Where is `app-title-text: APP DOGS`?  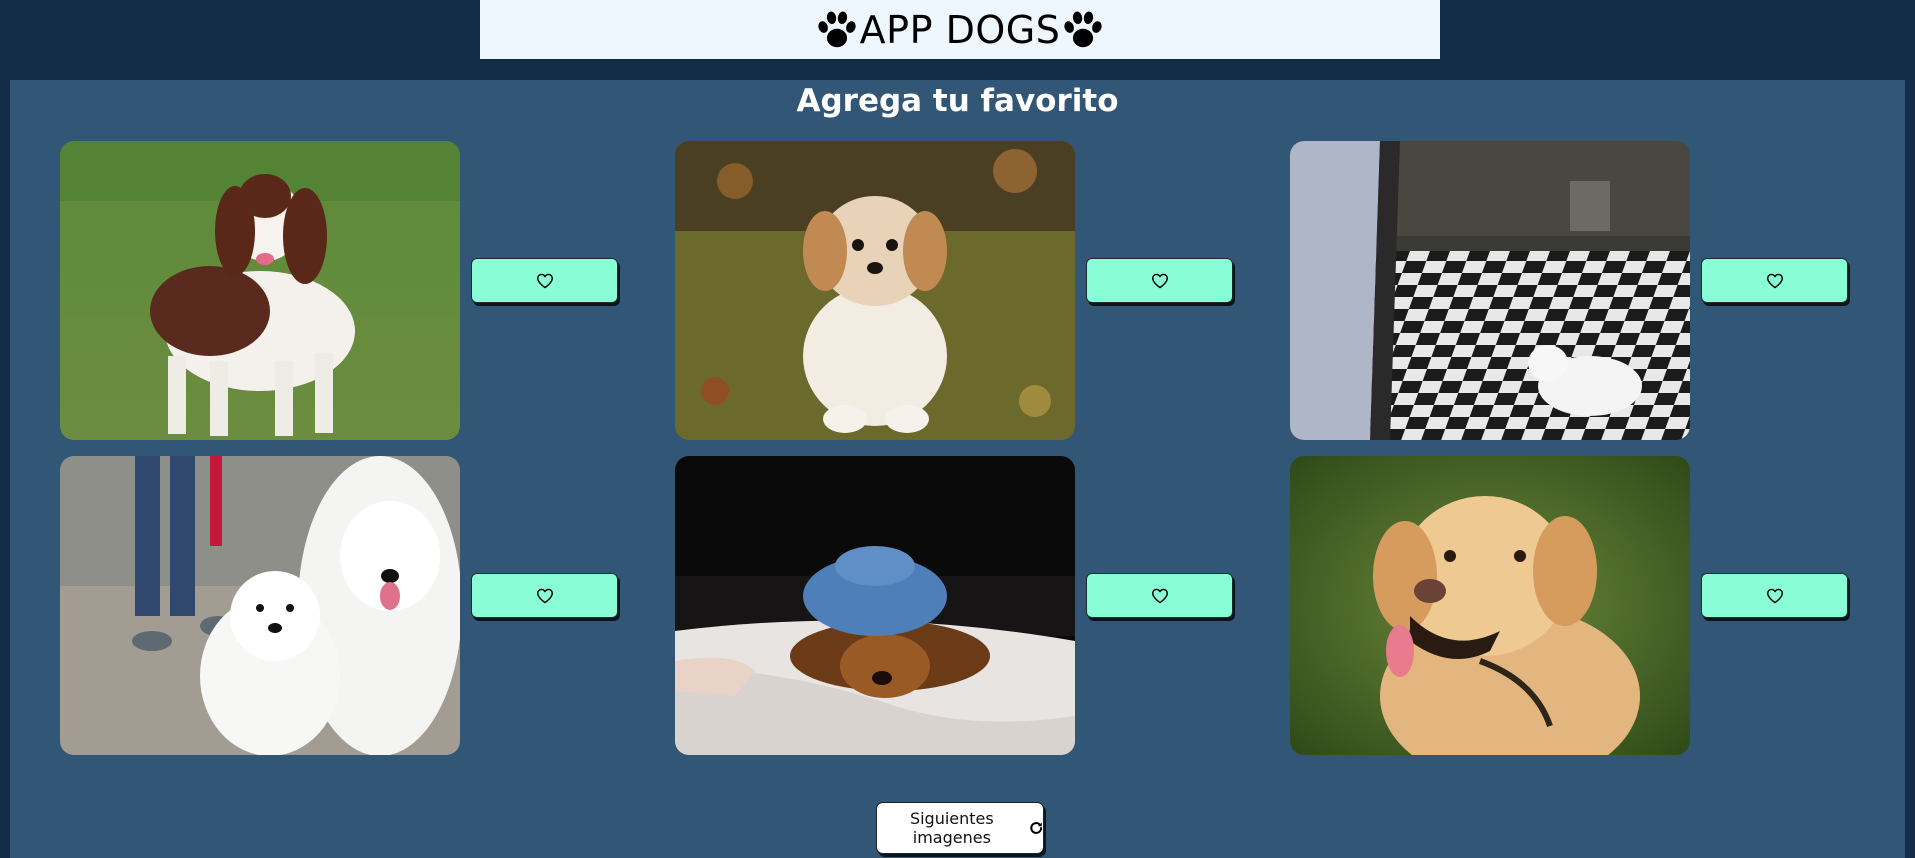
app-title-text: APP DOGS is located at coordinates (960, 29).